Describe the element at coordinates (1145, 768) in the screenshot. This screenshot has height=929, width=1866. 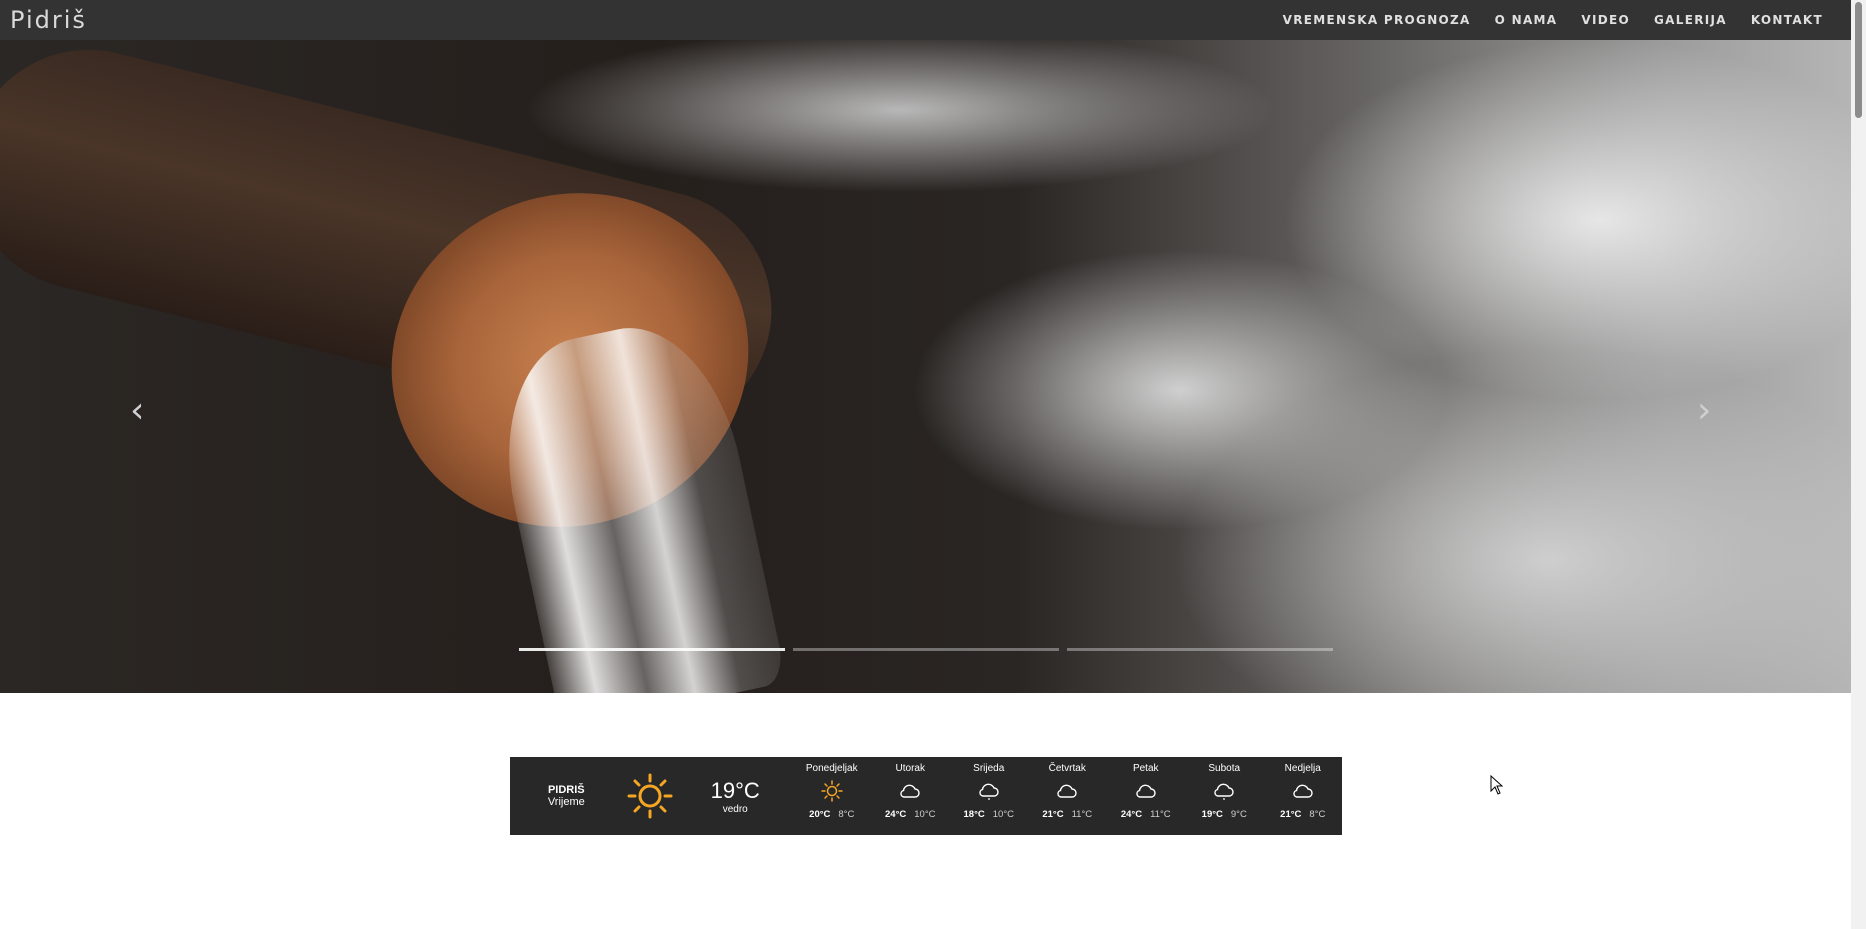
I see `day-name: Petak` at that location.